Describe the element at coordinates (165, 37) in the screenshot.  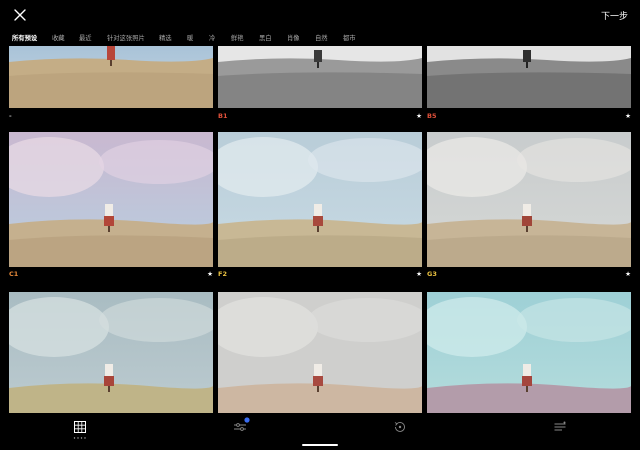
I see `tab-featured: 精选` at that location.